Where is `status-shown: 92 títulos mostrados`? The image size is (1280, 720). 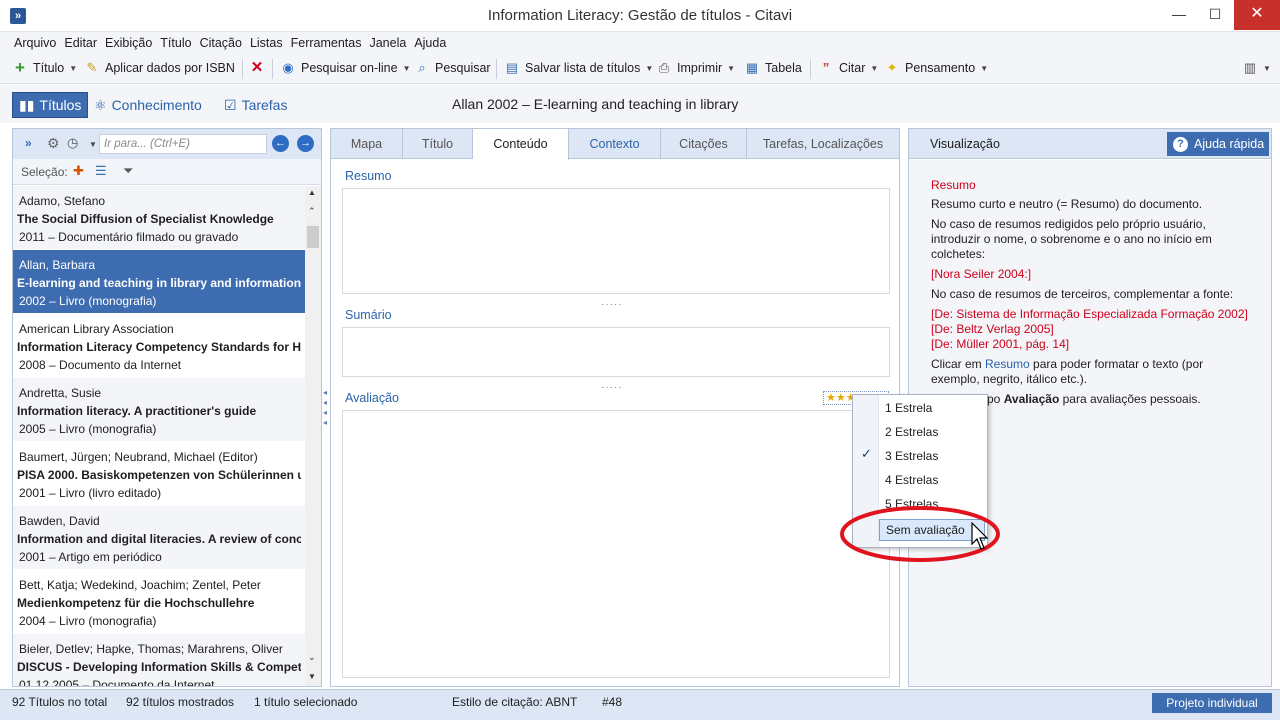
status-shown: 92 títulos mostrados is located at coordinates (180, 702).